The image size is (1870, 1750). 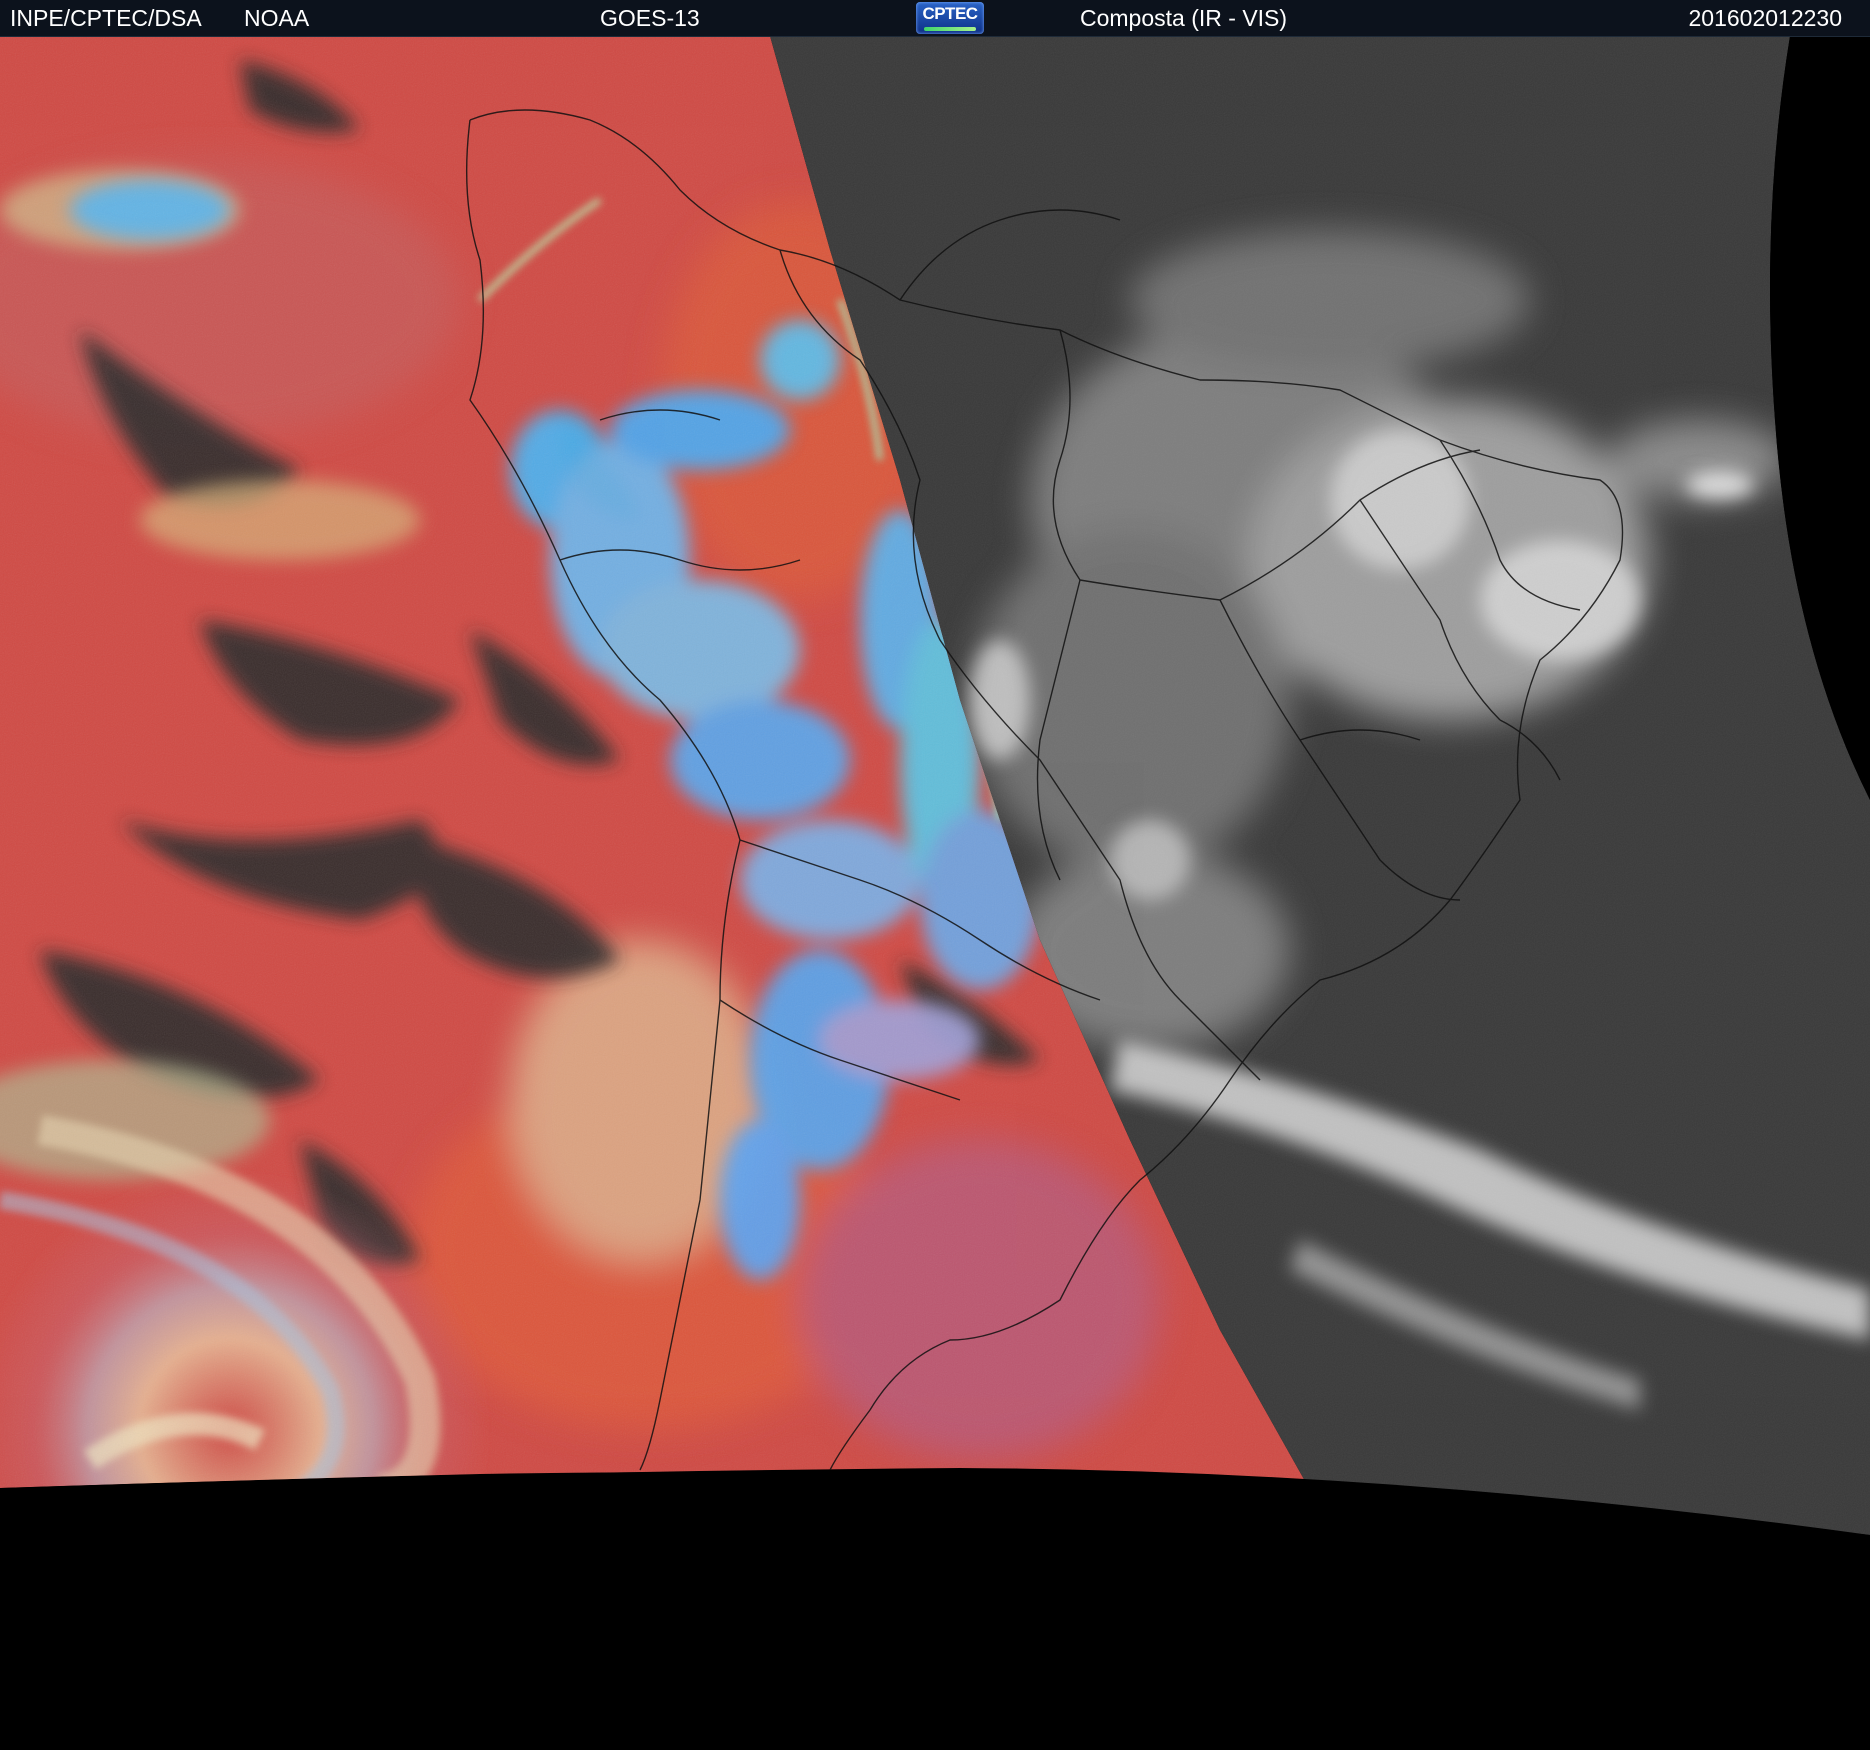 I want to click on product-label: Composta (IR - VIS), so click(x=1184, y=18).